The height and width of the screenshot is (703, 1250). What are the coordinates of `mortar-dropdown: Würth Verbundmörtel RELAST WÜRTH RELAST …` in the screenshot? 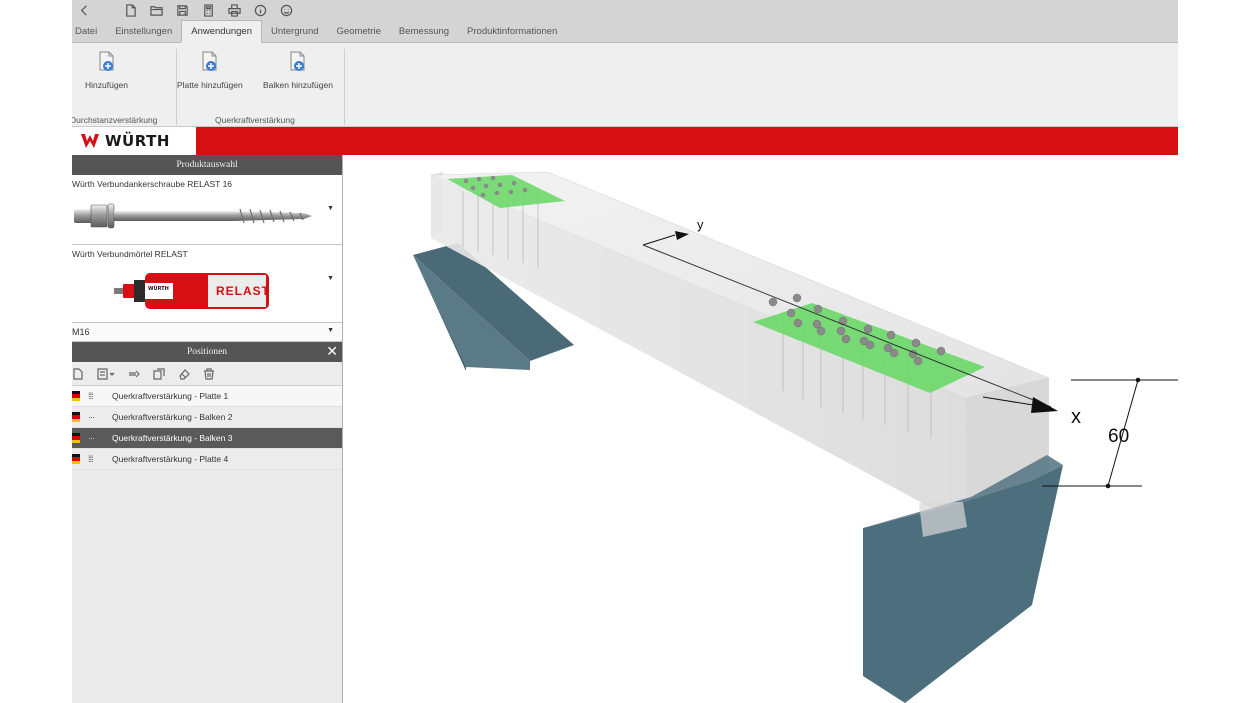 It's located at (207, 284).